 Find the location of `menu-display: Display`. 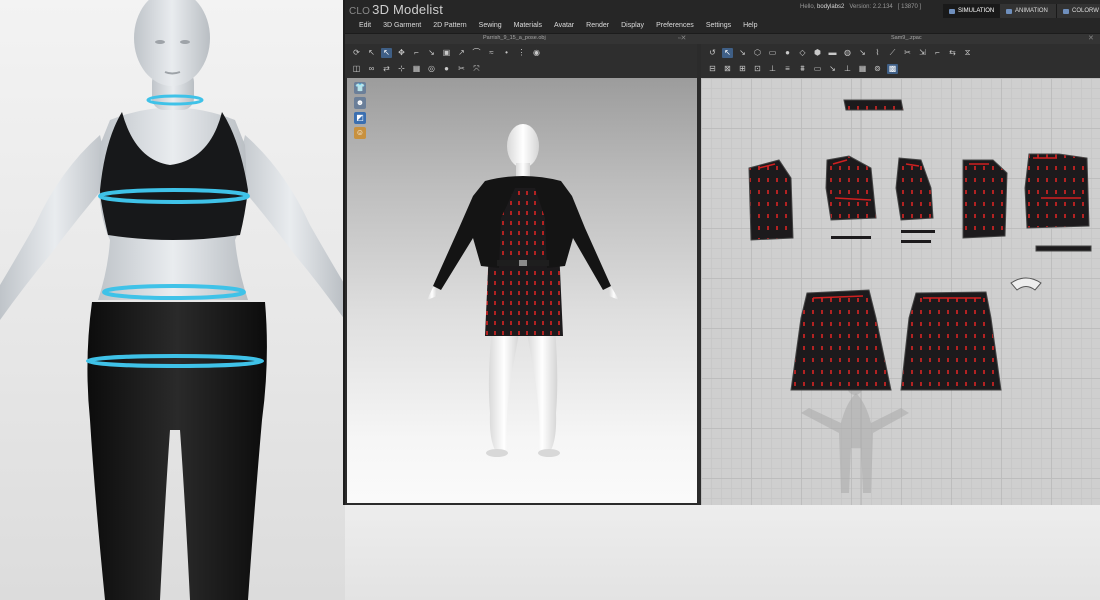

menu-display: Display is located at coordinates (632, 25).